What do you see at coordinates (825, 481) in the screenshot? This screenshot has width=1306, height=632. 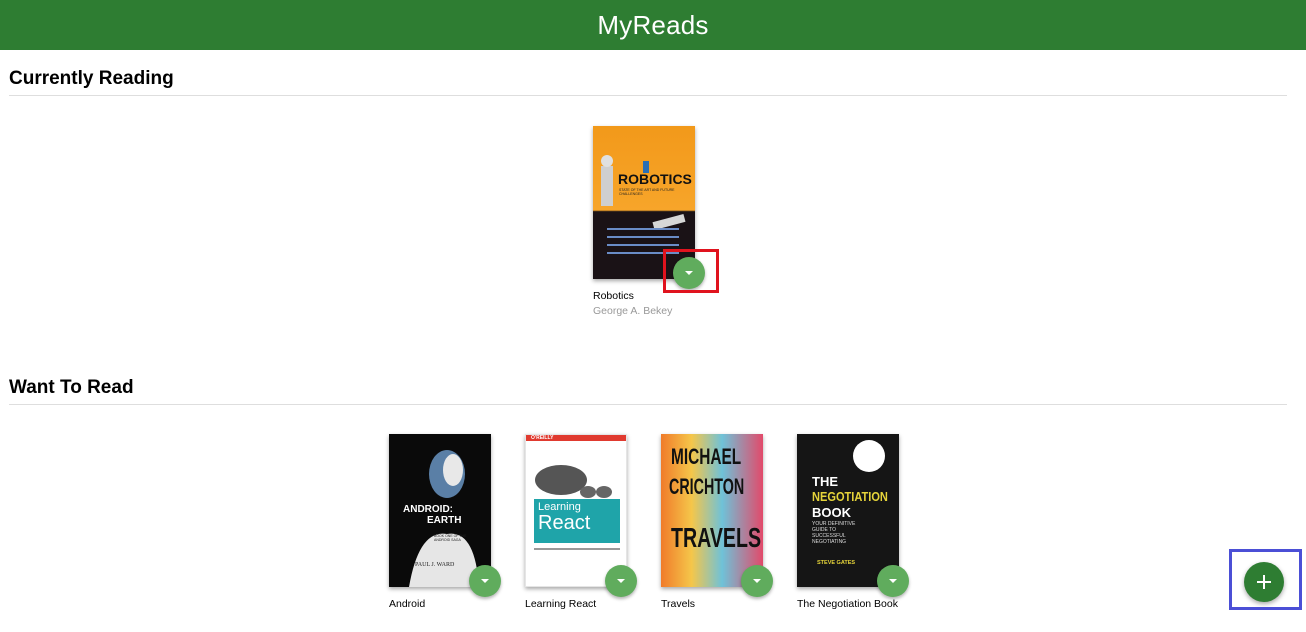 I see `cover-line1: THE` at bounding box center [825, 481].